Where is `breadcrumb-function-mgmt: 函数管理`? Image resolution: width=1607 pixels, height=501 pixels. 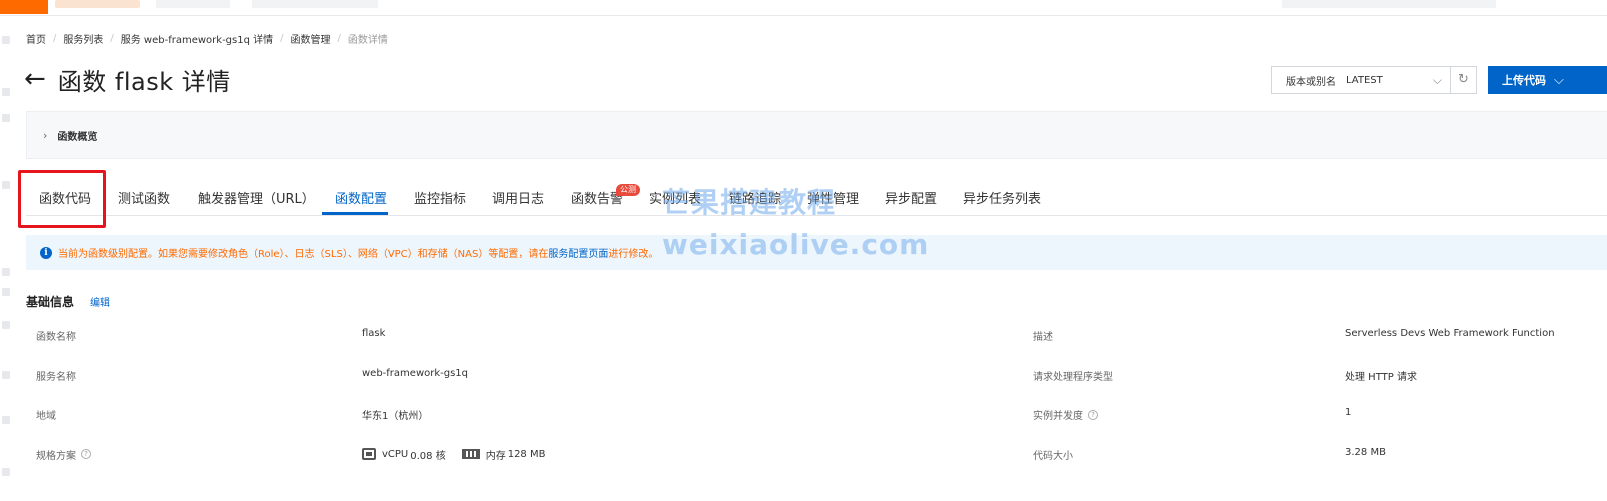
breadcrumb-function-mgmt: 函数管理 is located at coordinates (311, 38).